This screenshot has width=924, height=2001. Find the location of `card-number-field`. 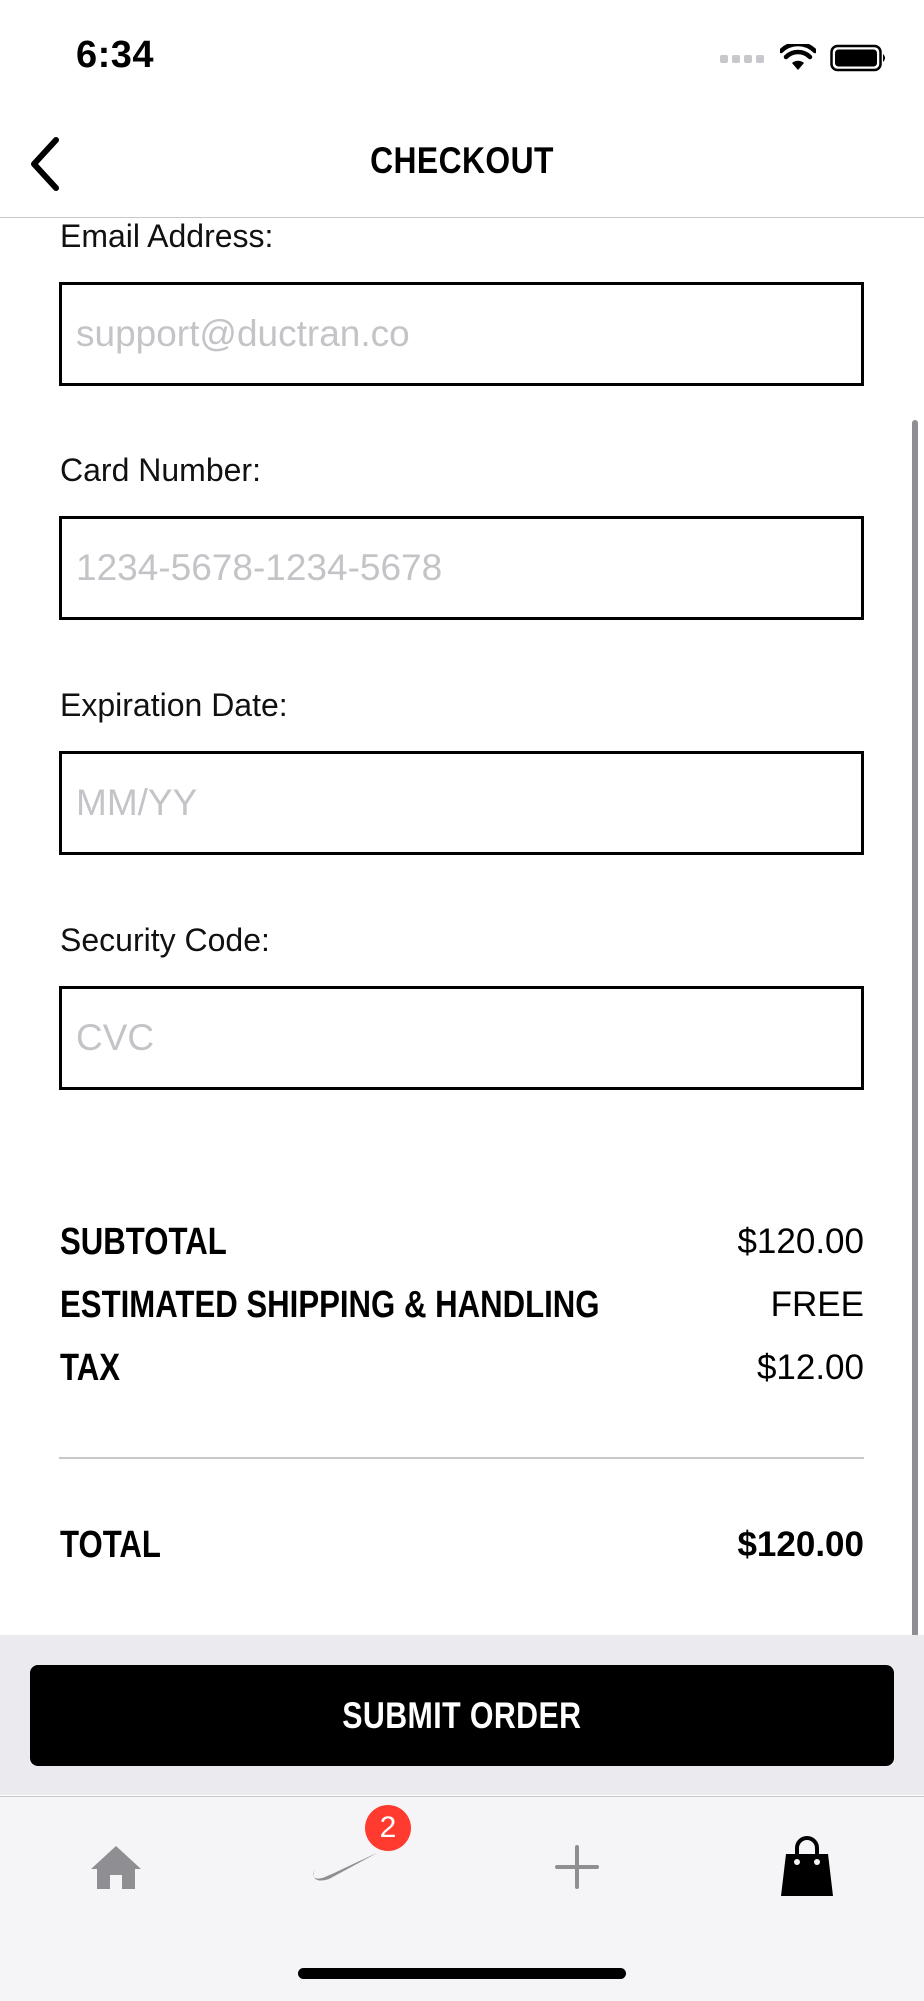

card-number-field is located at coordinates (461, 568).